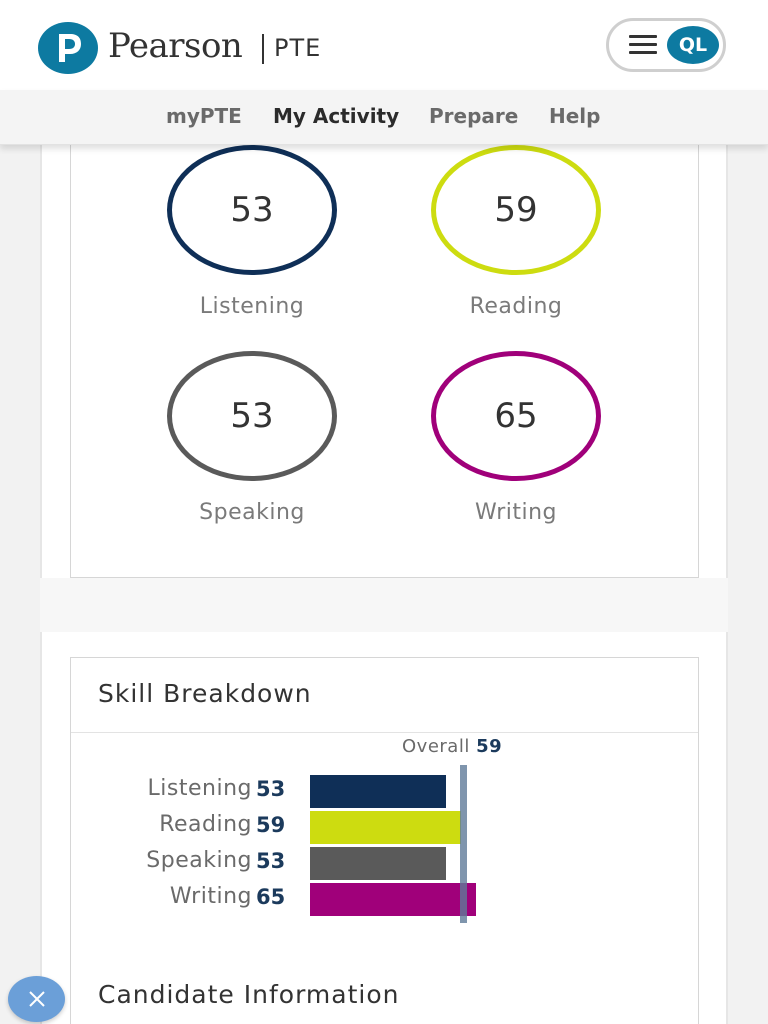  I want to click on nav-item-mypte: myPTE, so click(204, 116).